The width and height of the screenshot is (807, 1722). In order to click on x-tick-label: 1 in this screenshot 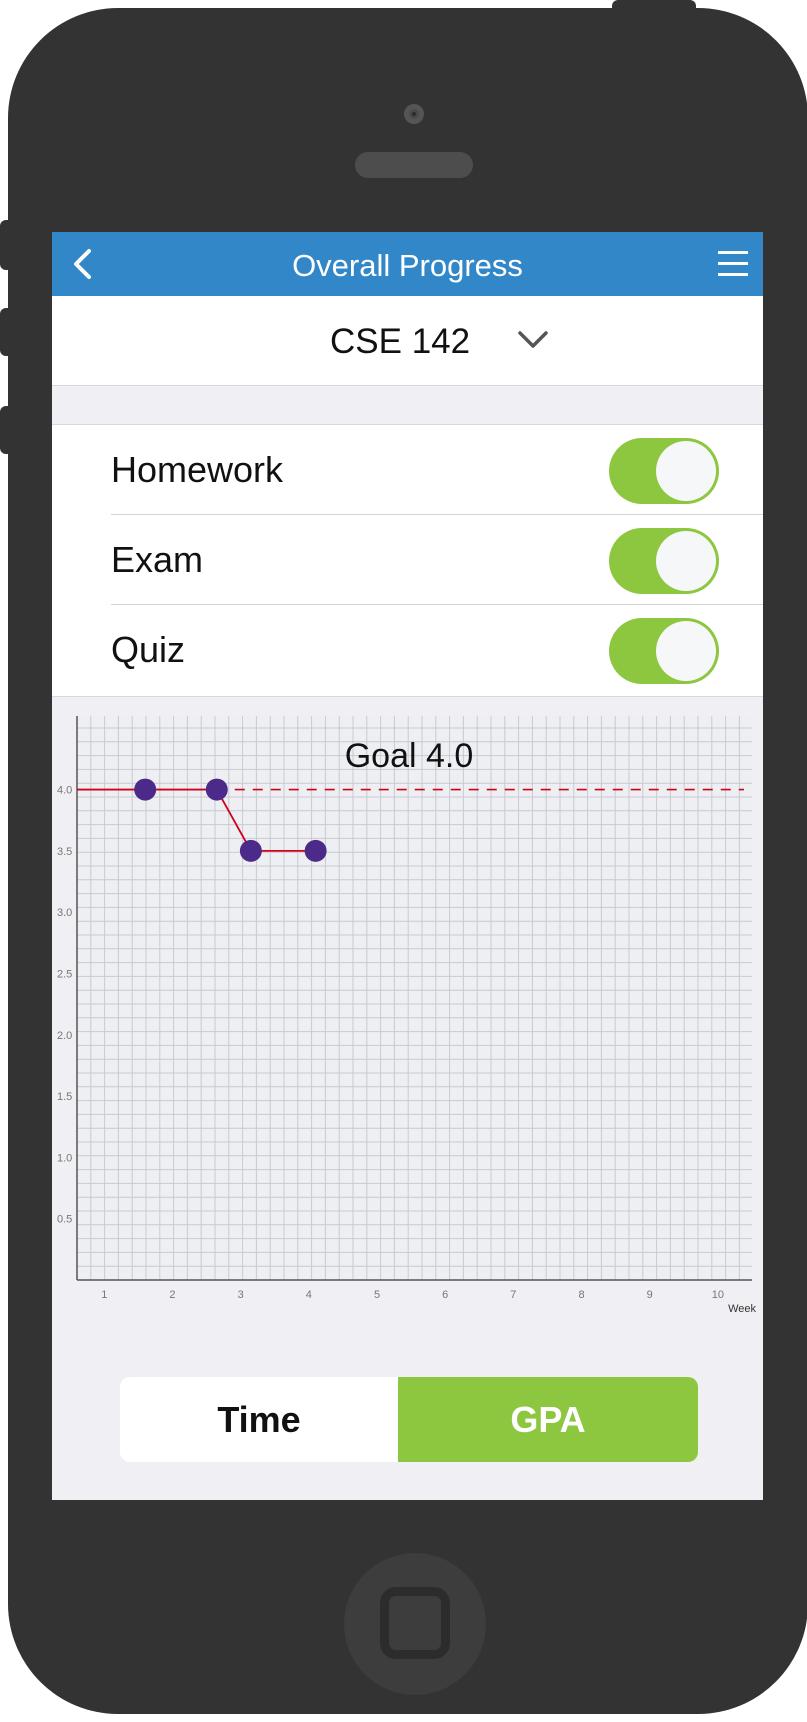, I will do `click(104, 1295)`.